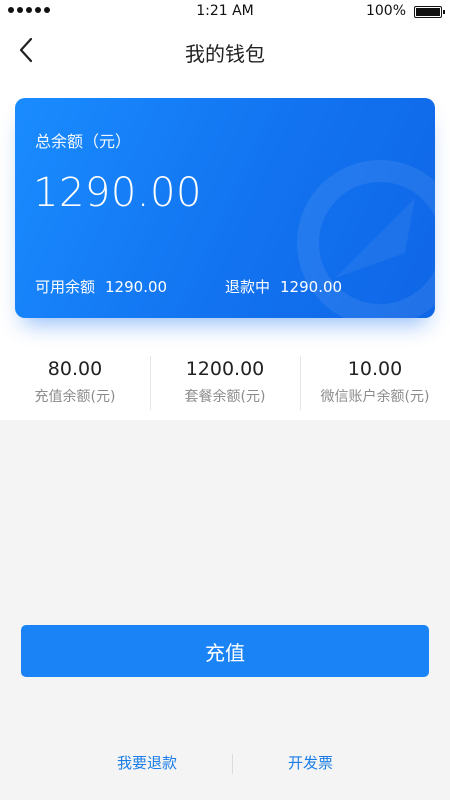  What do you see at coordinates (311, 287) in the screenshot?
I see `refunding-value: 1290.00` at bounding box center [311, 287].